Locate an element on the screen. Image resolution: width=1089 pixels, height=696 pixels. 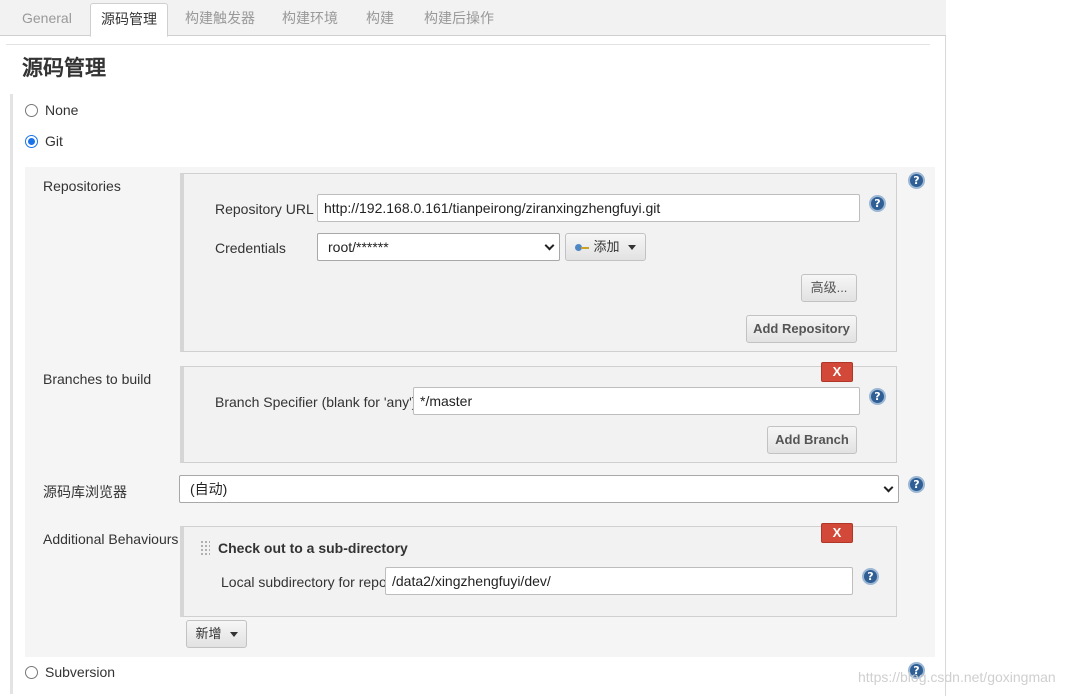
radio-git-label: Git is located at coordinates (54, 141).